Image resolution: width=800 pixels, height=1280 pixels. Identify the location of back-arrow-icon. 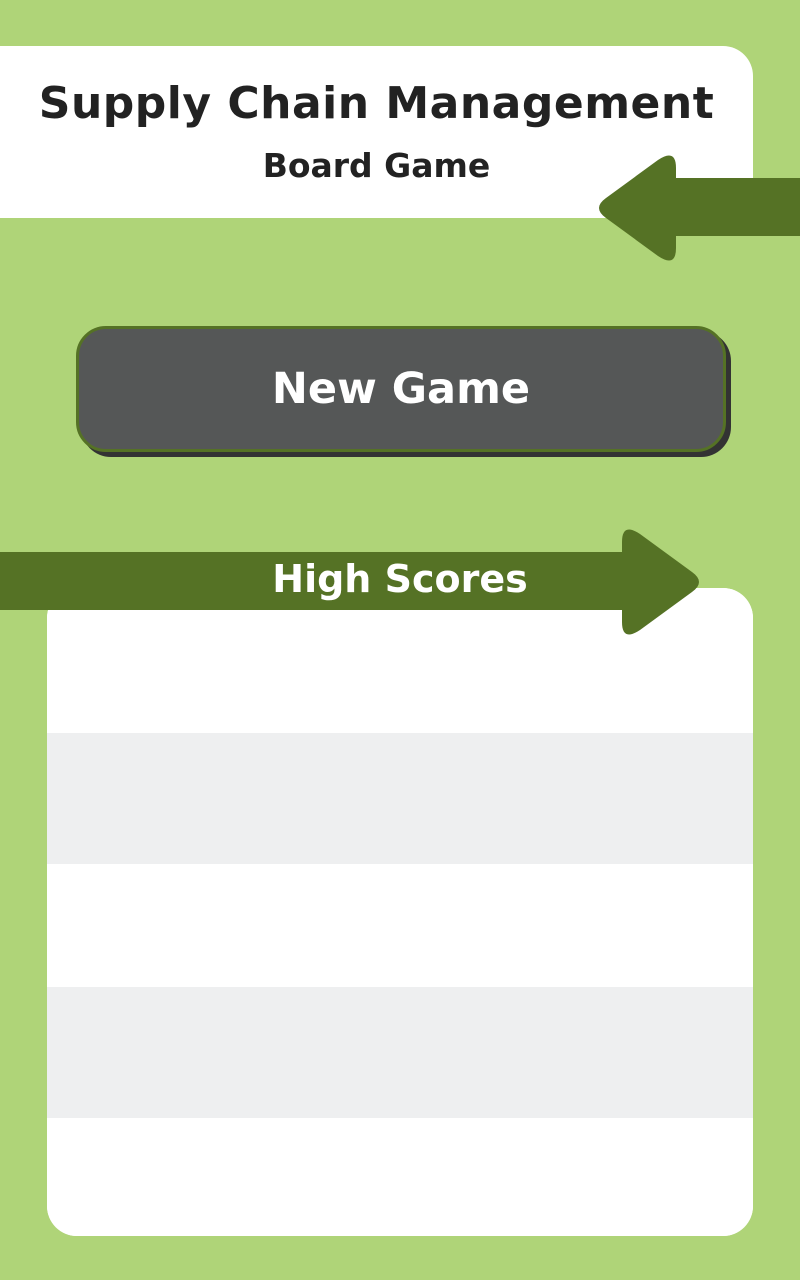
(698, 208).